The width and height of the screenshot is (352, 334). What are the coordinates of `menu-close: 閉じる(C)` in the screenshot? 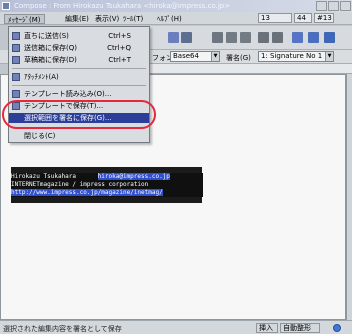 It's located at (79, 136).